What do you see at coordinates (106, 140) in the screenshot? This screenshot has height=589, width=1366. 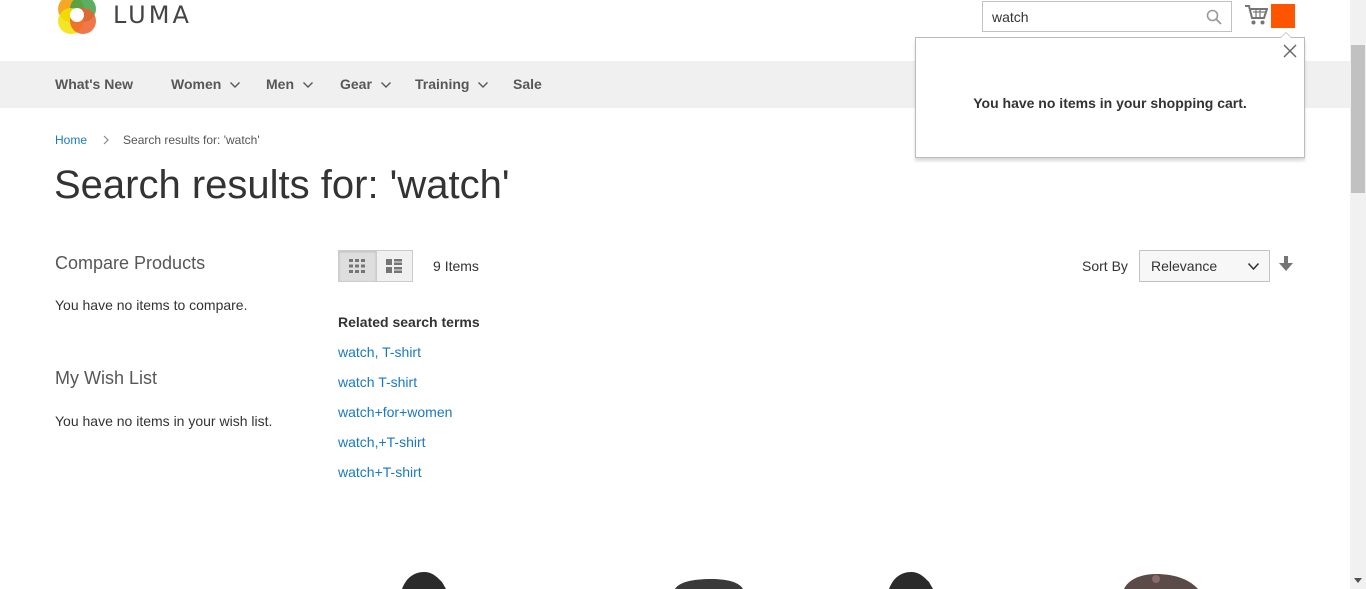 I see `chevron-right-icon` at bounding box center [106, 140].